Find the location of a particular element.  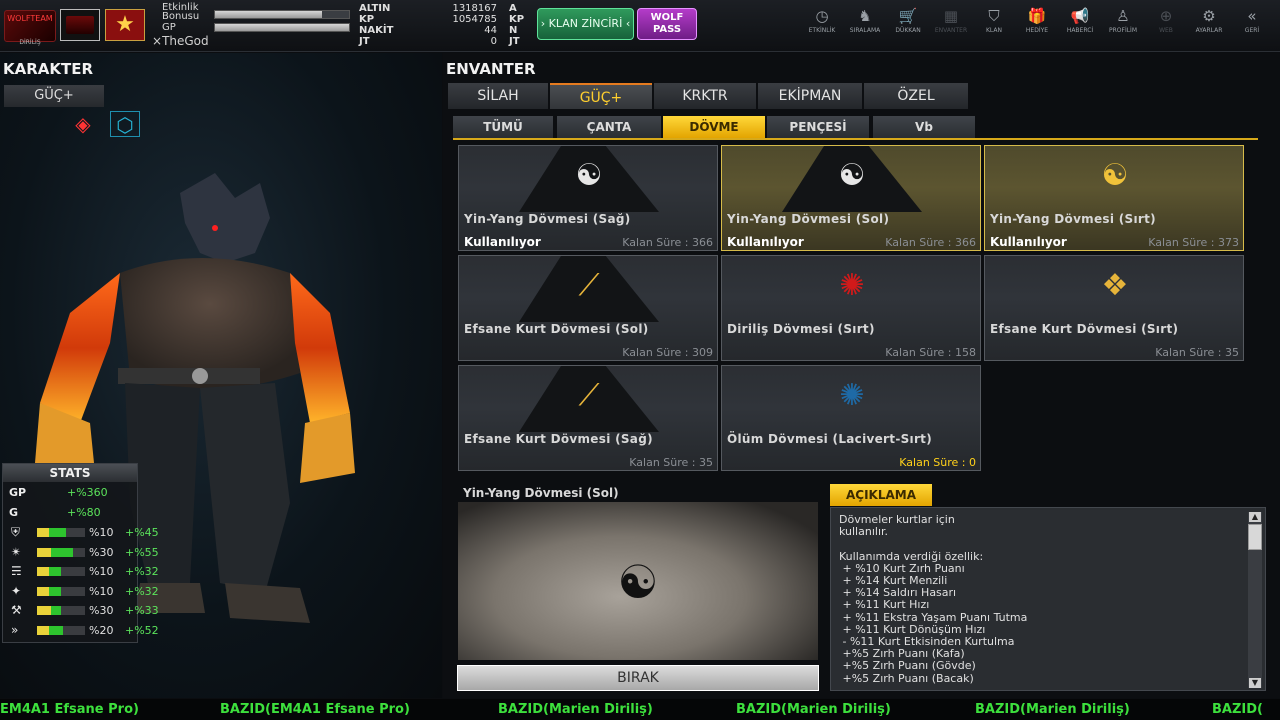

klan-chain-button: › KLAN ZİNCİRİ ‹ is located at coordinates (585, 24).